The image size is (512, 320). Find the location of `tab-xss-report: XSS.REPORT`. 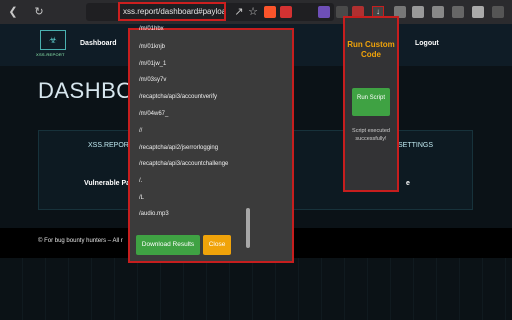

tab-xss-report: XSS.REPORT is located at coordinates (110, 145).